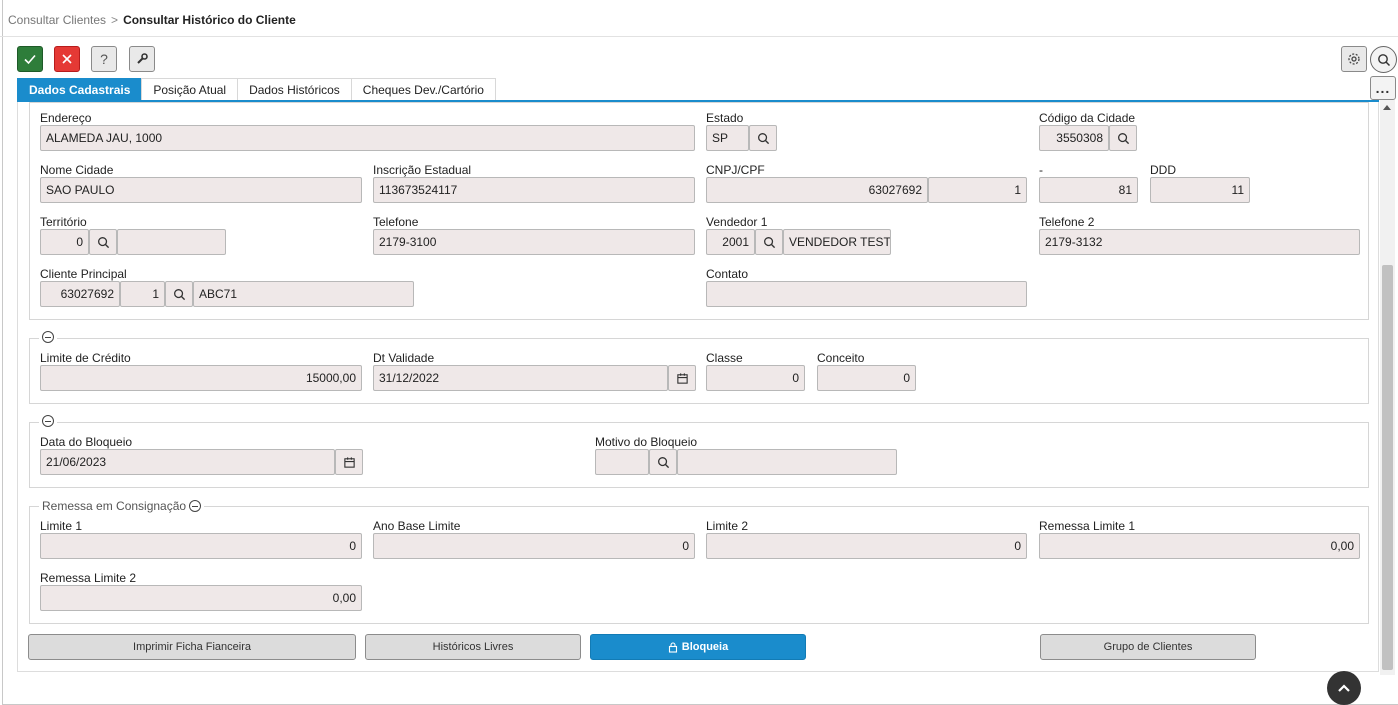 Image resolution: width=1398 pixels, height=705 pixels. I want to click on scroll-up-icon, so click(1387, 107).